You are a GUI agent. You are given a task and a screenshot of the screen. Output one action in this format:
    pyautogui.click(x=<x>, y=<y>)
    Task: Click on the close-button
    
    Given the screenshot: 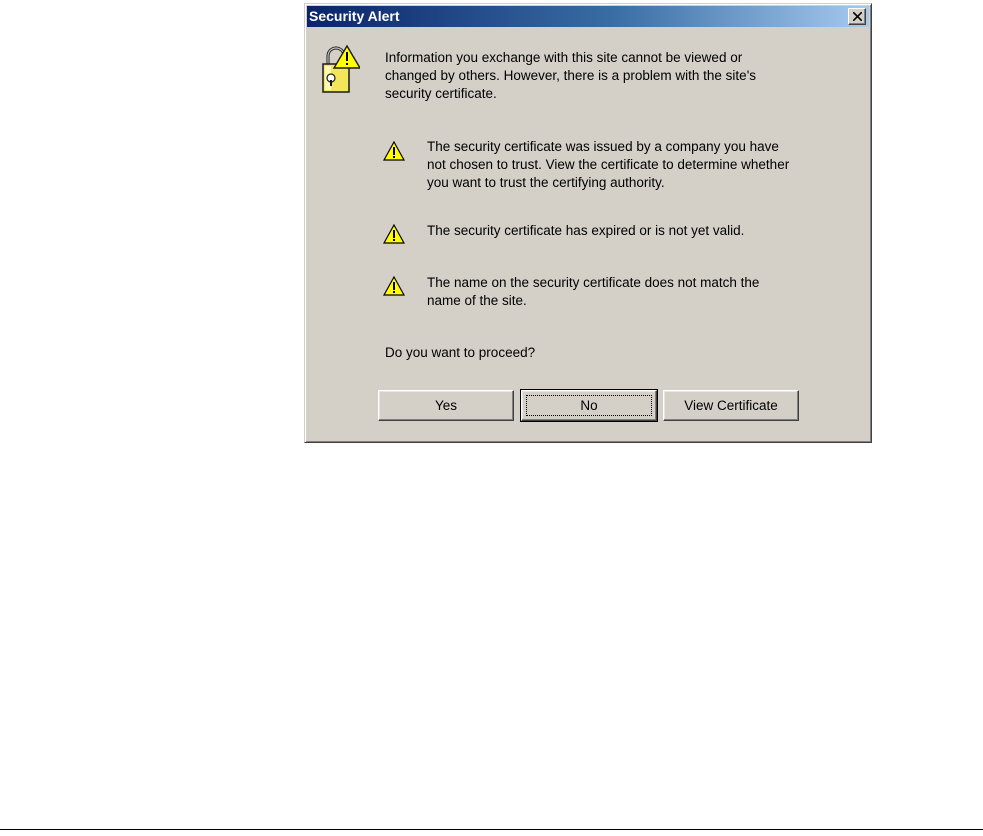 What is the action you would take?
    pyautogui.click(x=857, y=16)
    